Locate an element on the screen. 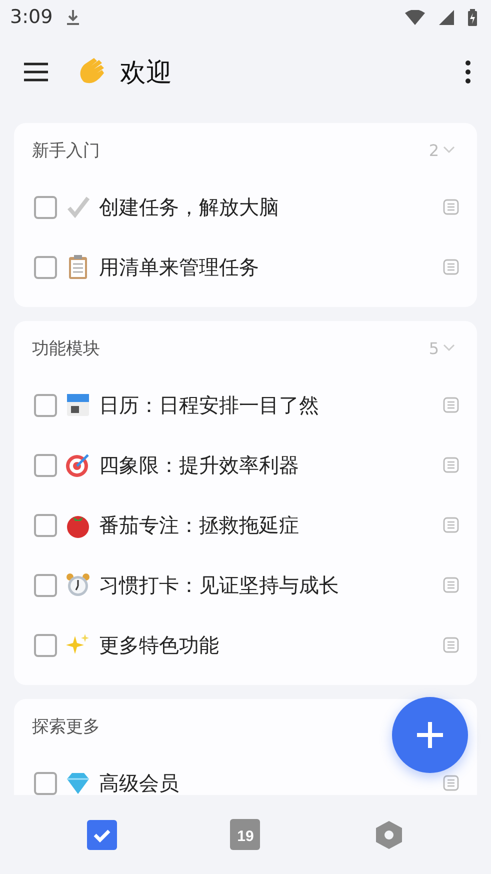 The image size is (491, 874). task-title: 用清单来管理任务 is located at coordinates (271, 267).